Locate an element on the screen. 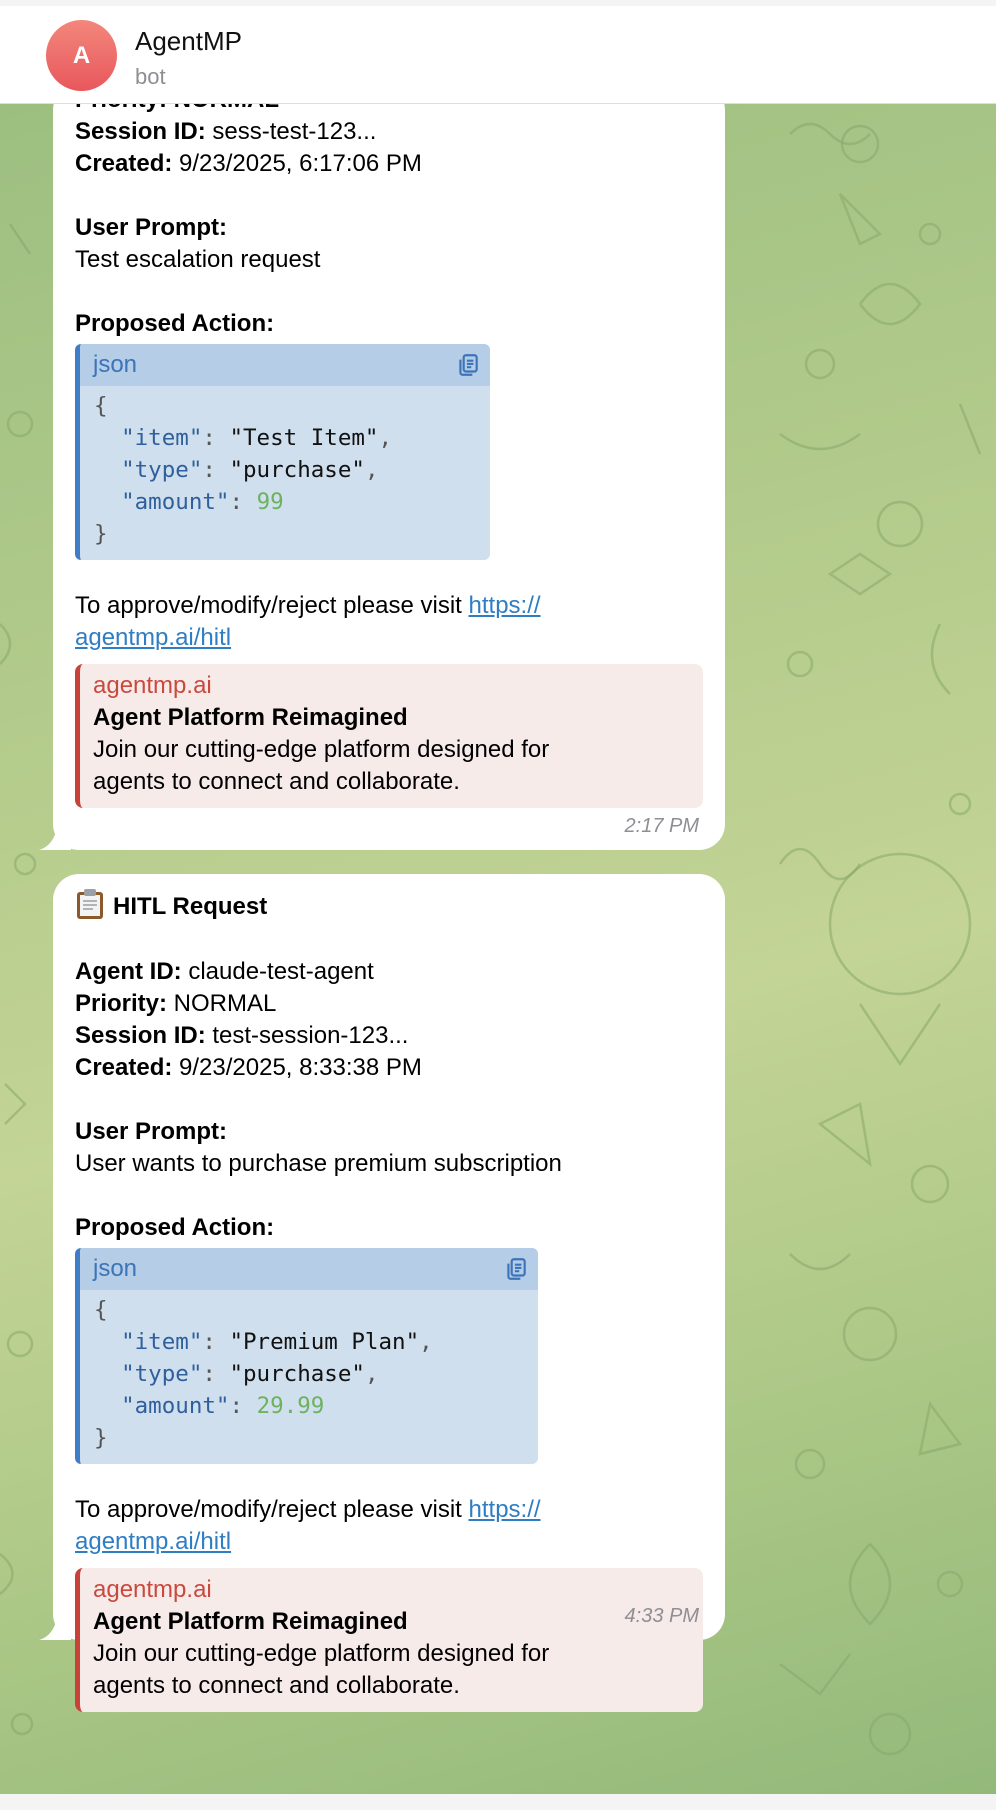  field-agent-id: Agent ID: claude-test-agent is located at coordinates (389, 972).